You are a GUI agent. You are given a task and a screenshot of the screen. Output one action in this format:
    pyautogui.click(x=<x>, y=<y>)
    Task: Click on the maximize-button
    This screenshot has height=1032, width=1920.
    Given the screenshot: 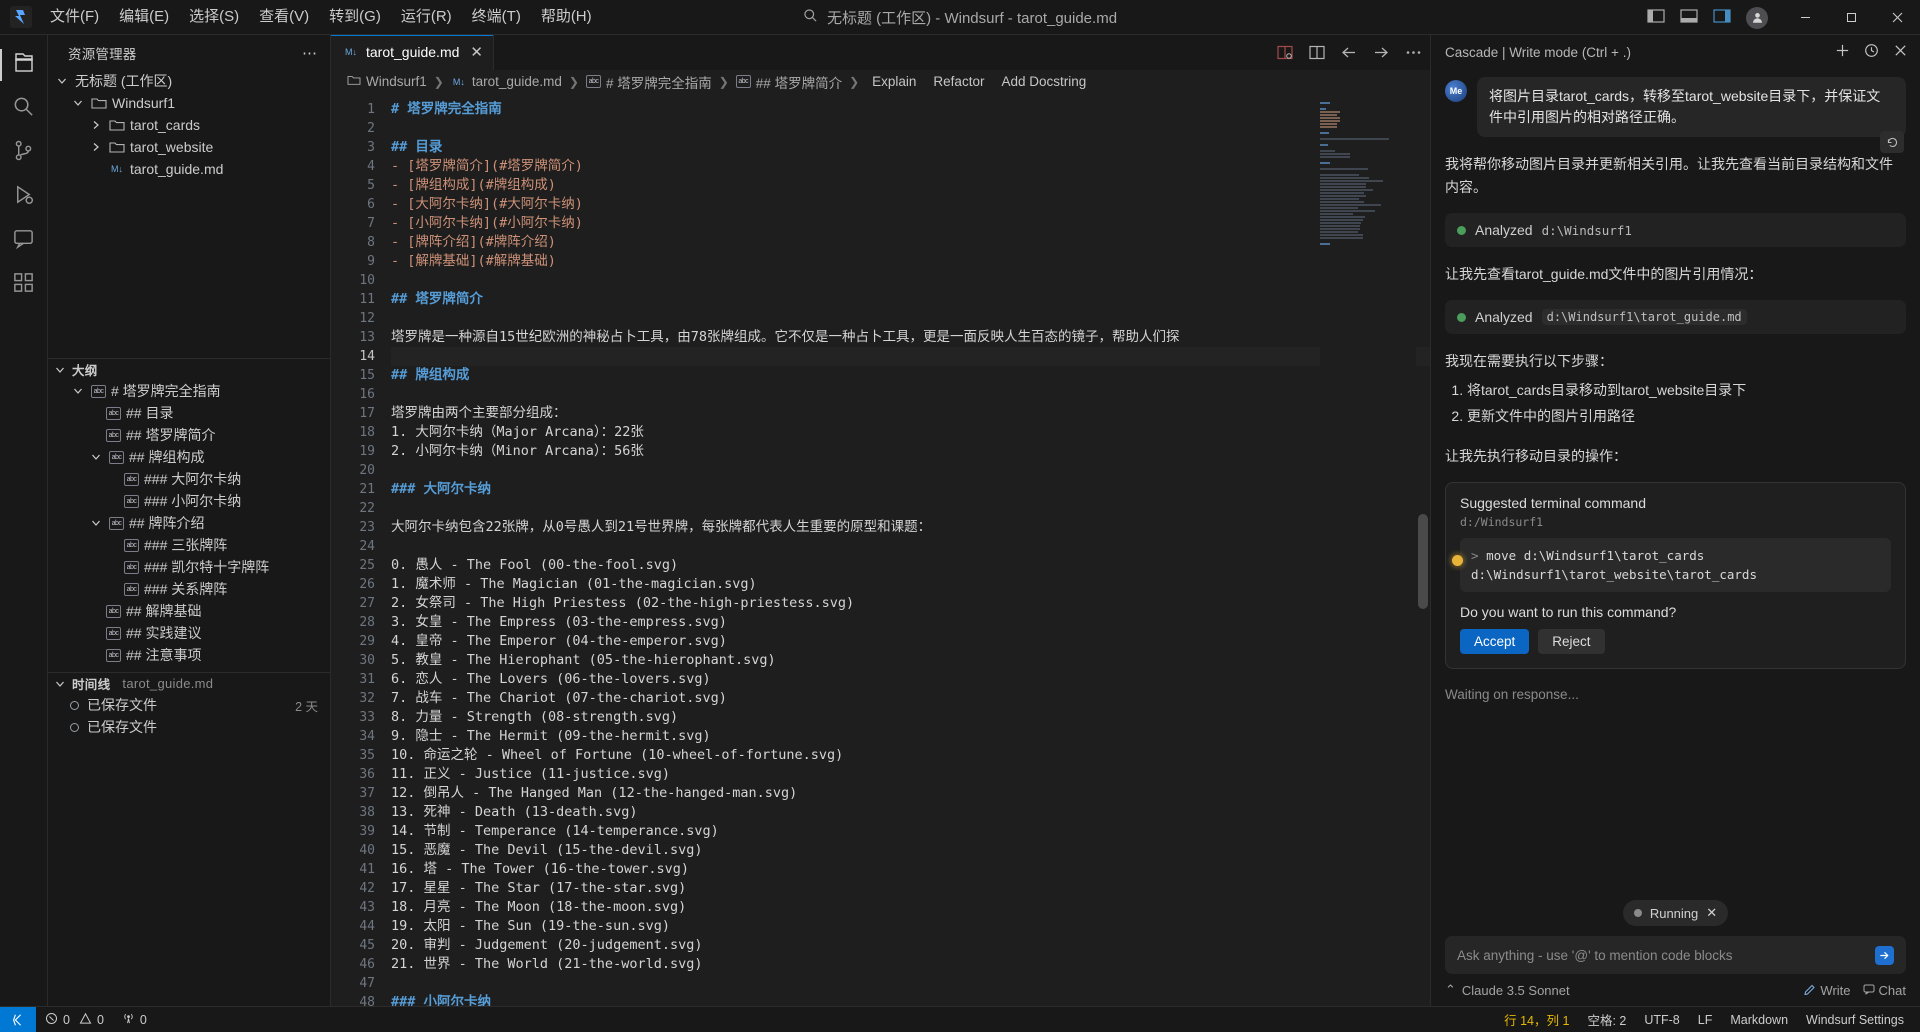 What is the action you would take?
    pyautogui.click(x=1851, y=17)
    